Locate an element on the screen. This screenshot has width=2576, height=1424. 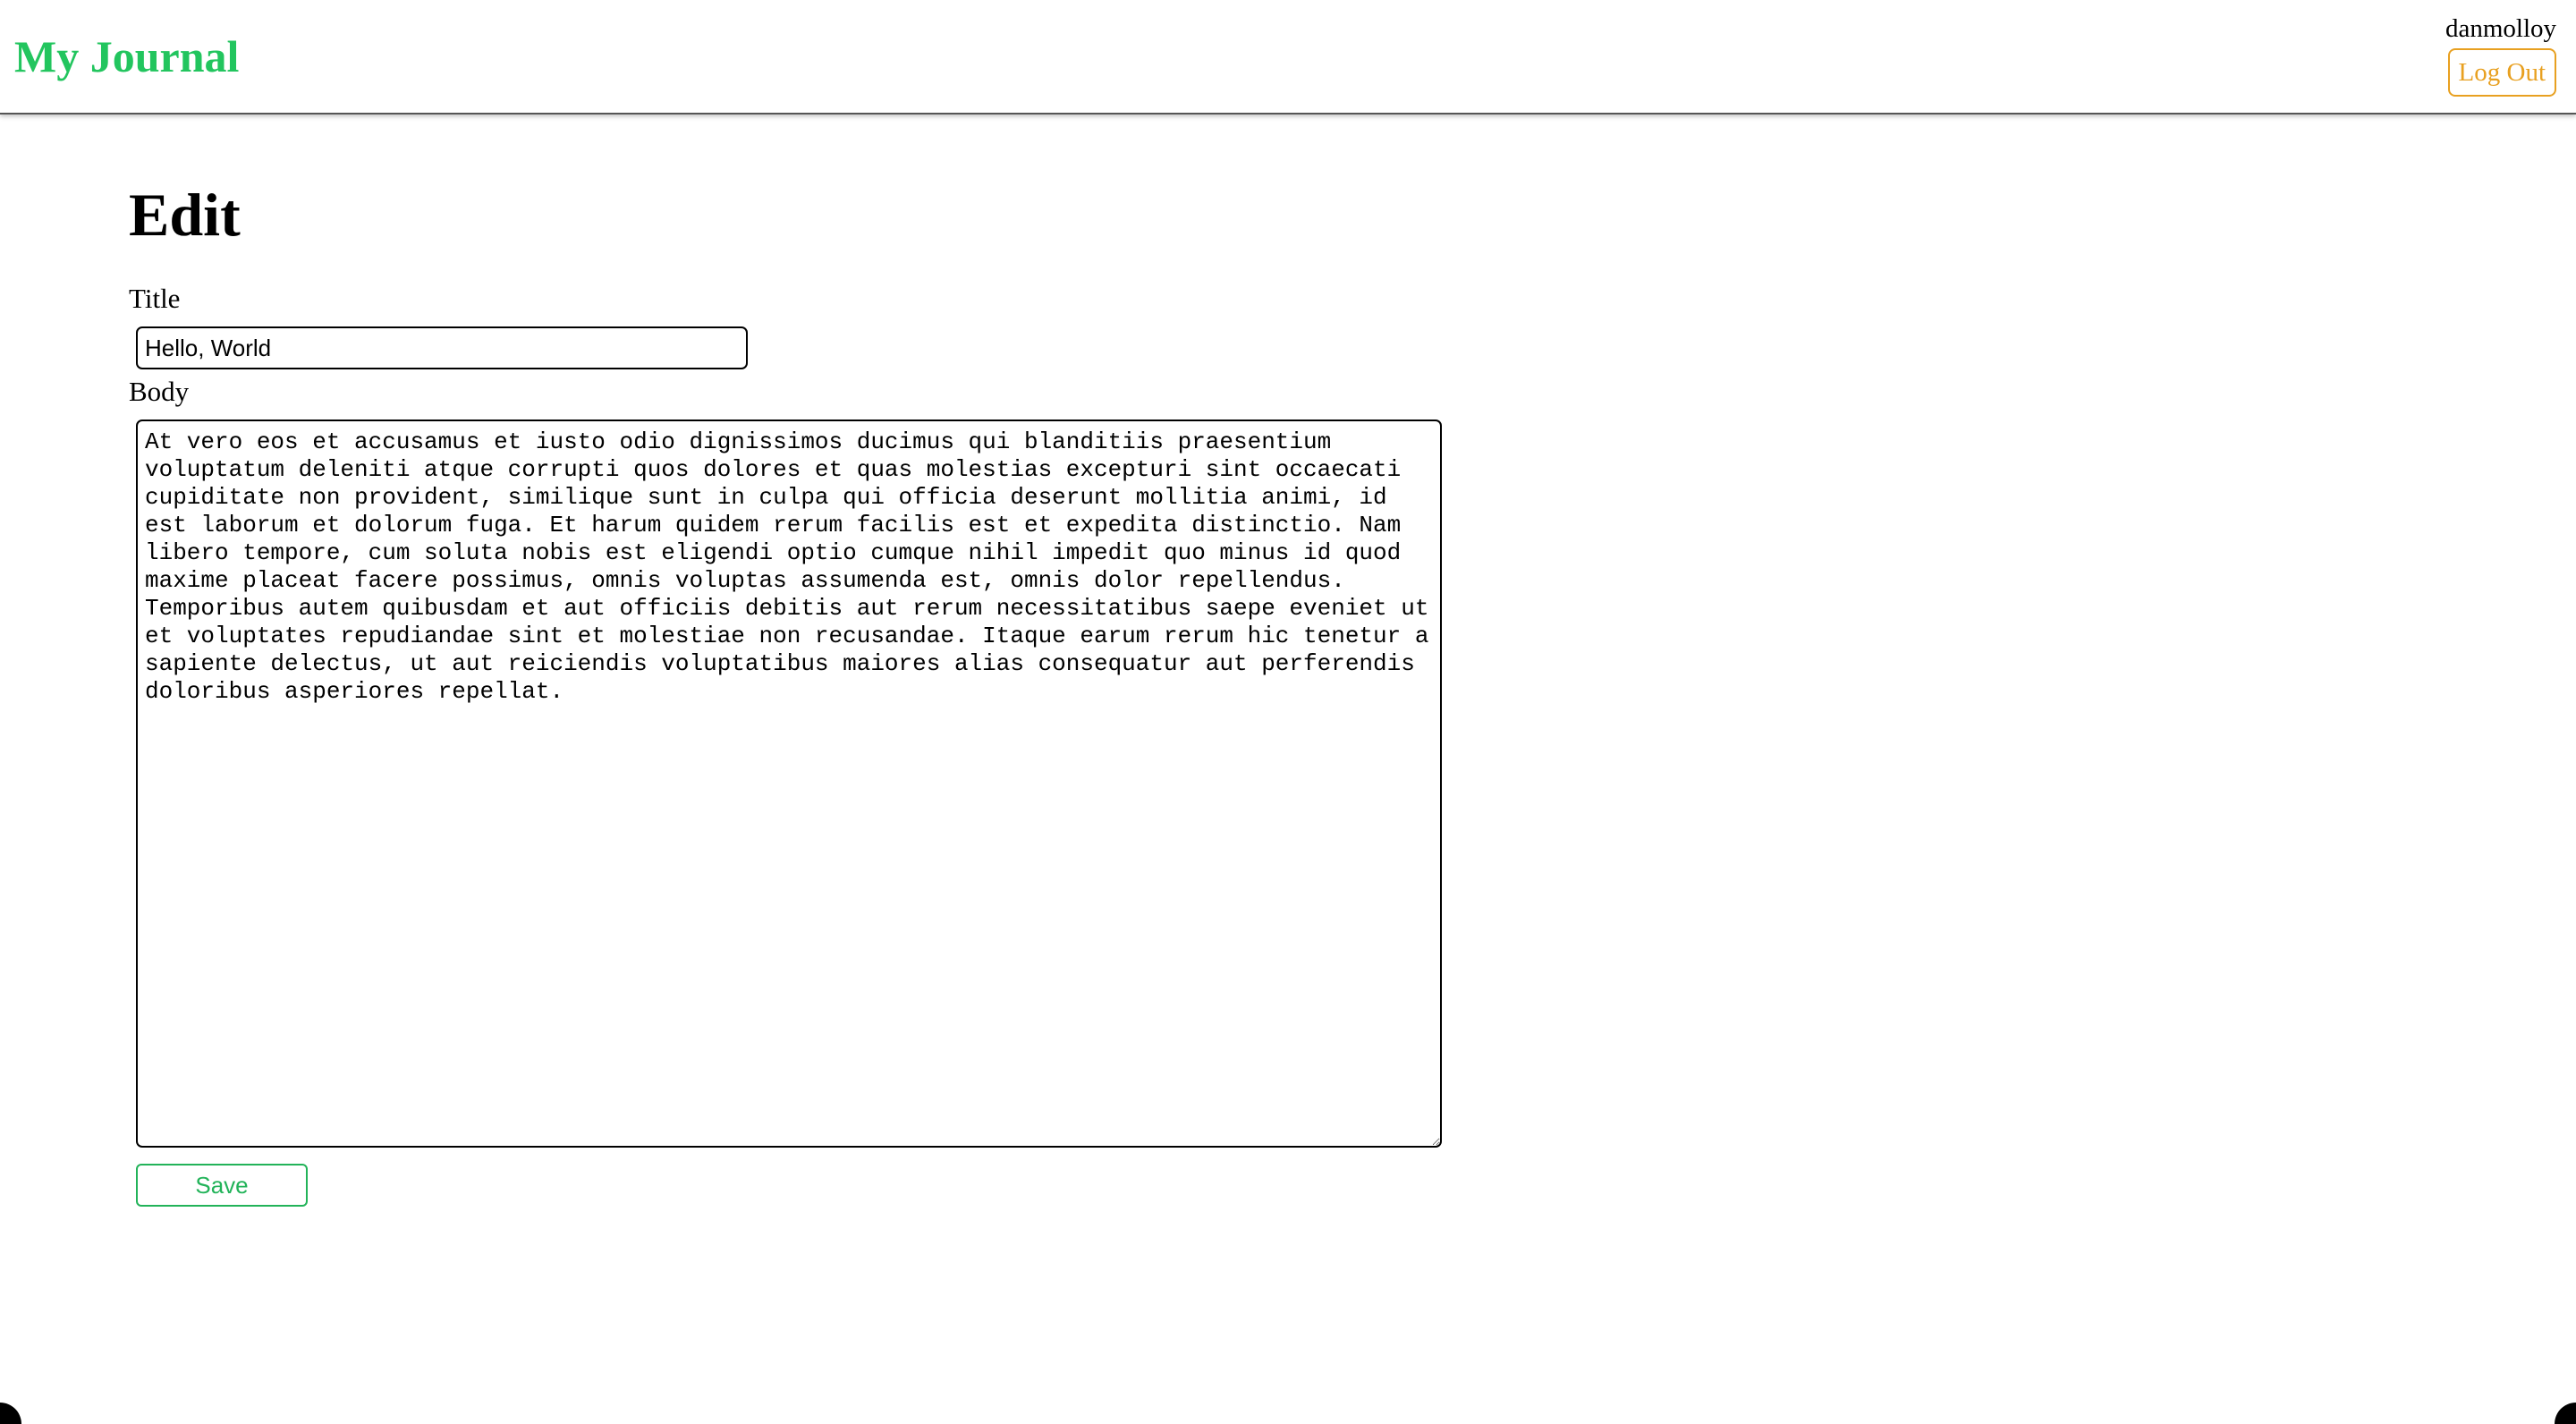
username: danmolloy is located at coordinates (2500, 28).